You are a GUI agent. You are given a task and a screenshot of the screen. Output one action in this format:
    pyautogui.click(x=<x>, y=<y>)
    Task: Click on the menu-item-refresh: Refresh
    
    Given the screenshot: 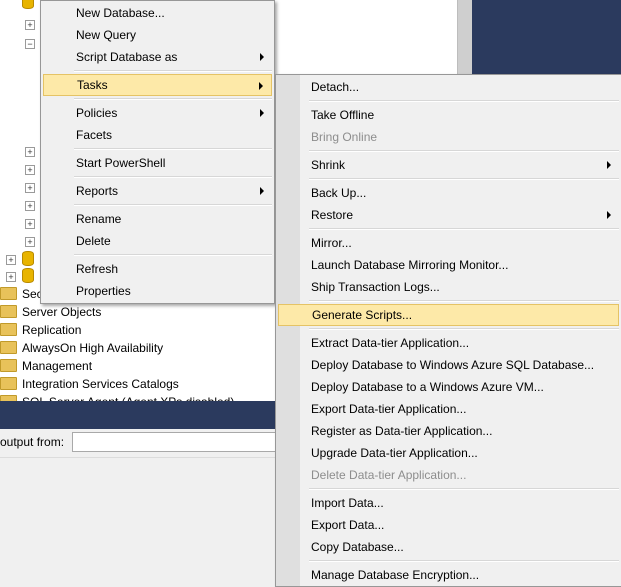 What is the action you would take?
    pyautogui.click(x=157, y=269)
    